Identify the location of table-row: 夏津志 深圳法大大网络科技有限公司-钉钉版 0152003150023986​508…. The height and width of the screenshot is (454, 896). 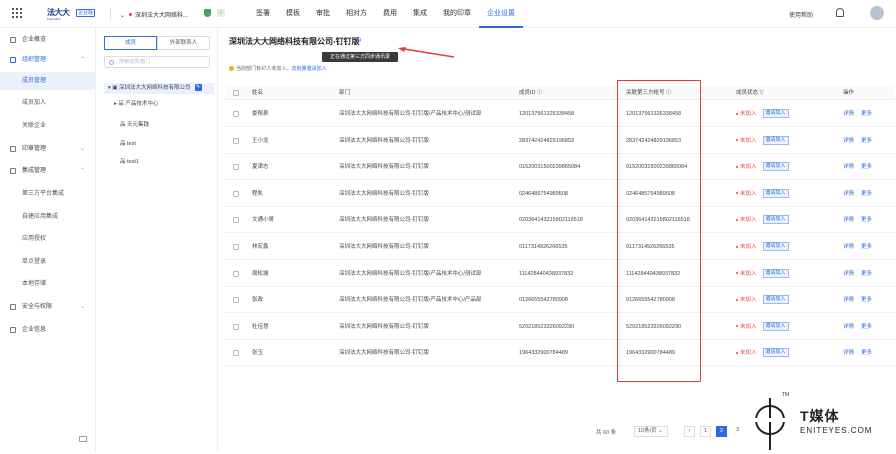
(560, 167).